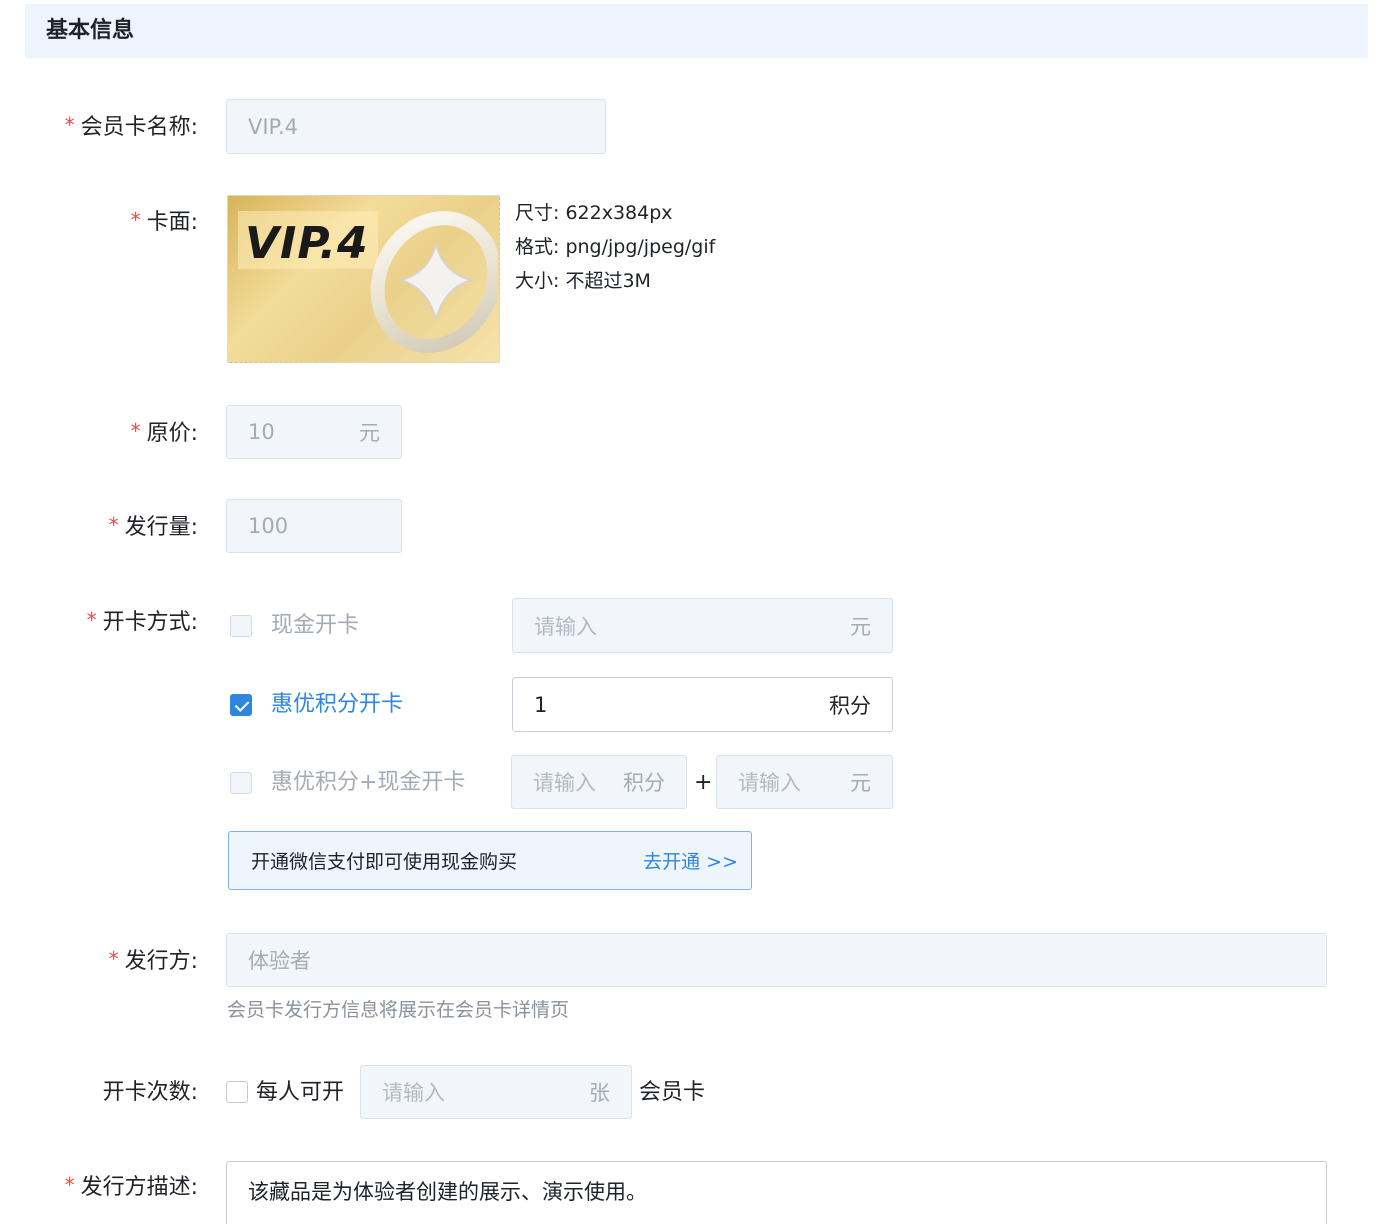 The width and height of the screenshot is (1396, 1224). Describe the element at coordinates (702, 625) in the screenshot. I see `cash-price-input: 请输入 元` at that location.